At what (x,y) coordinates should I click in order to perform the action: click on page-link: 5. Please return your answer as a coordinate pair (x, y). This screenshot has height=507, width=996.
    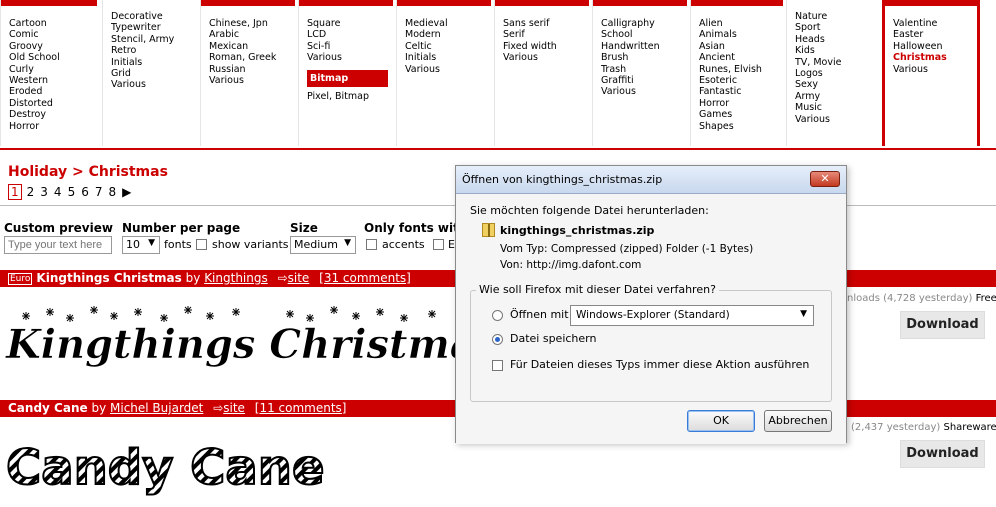
    Looking at the image, I should click on (72, 192).